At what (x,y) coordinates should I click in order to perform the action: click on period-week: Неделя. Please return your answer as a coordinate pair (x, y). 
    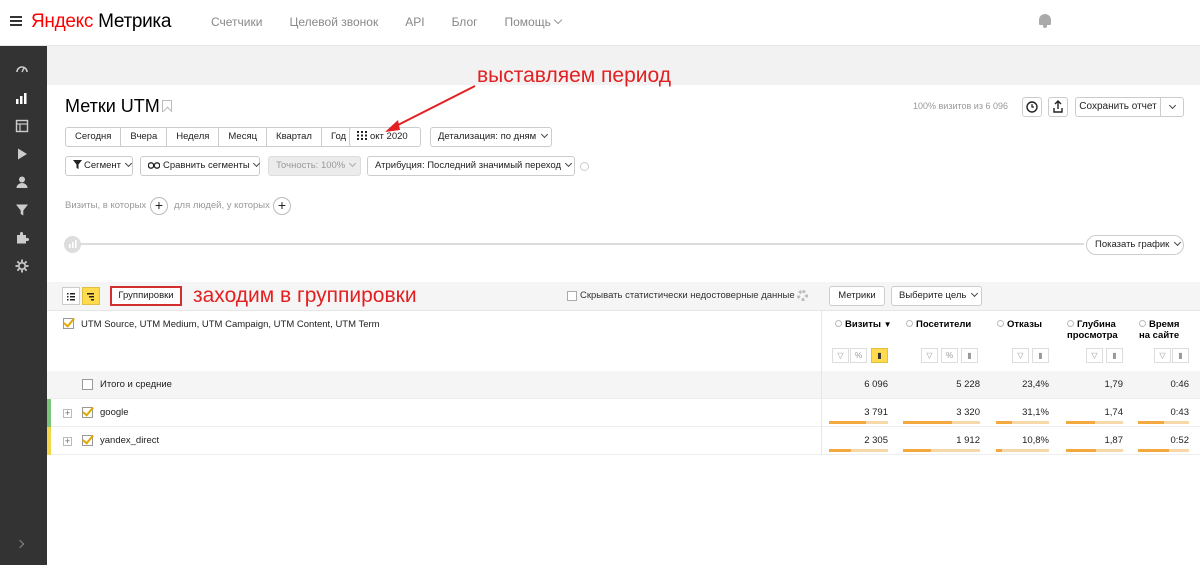
    Looking at the image, I should click on (193, 137).